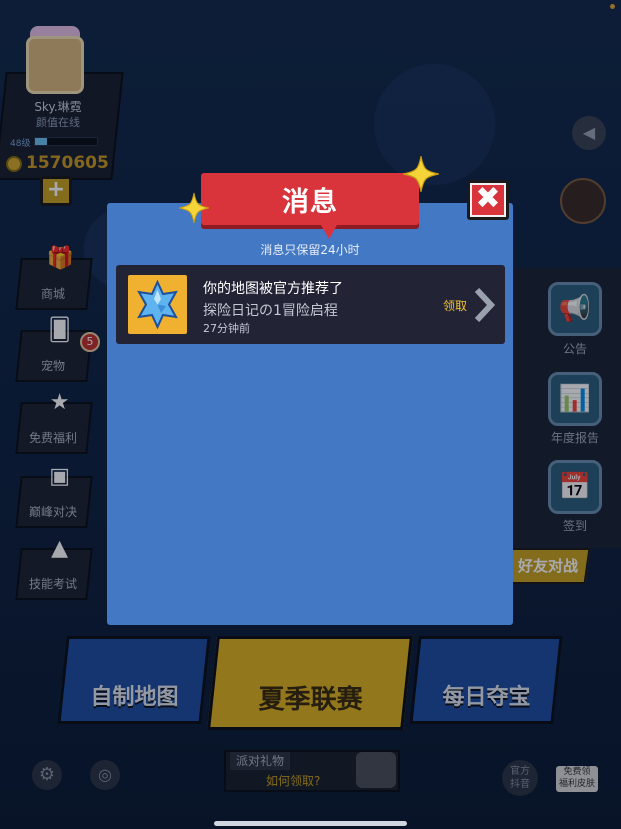 This screenshot has width=621, height=829. What do you see at coordinates (310, 823) in the screenshot?
I see `home-indicator` at bounding box center [310, 823].